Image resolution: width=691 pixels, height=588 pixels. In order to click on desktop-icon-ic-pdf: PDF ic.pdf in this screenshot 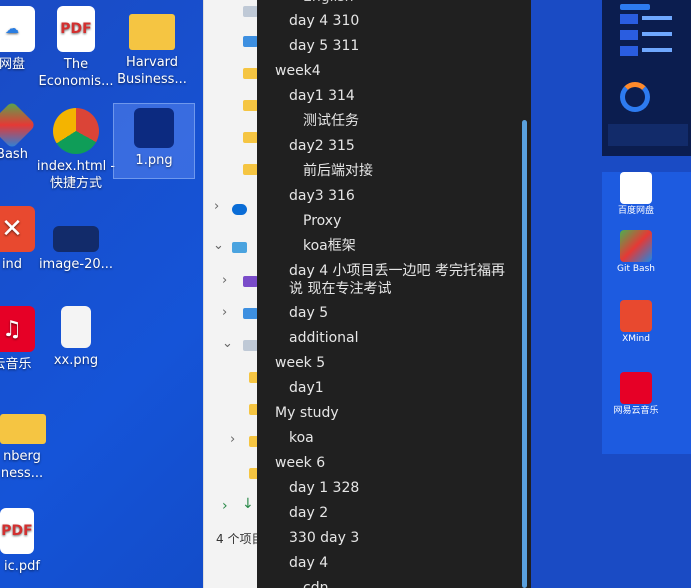, I will do `click(26, 541)`.